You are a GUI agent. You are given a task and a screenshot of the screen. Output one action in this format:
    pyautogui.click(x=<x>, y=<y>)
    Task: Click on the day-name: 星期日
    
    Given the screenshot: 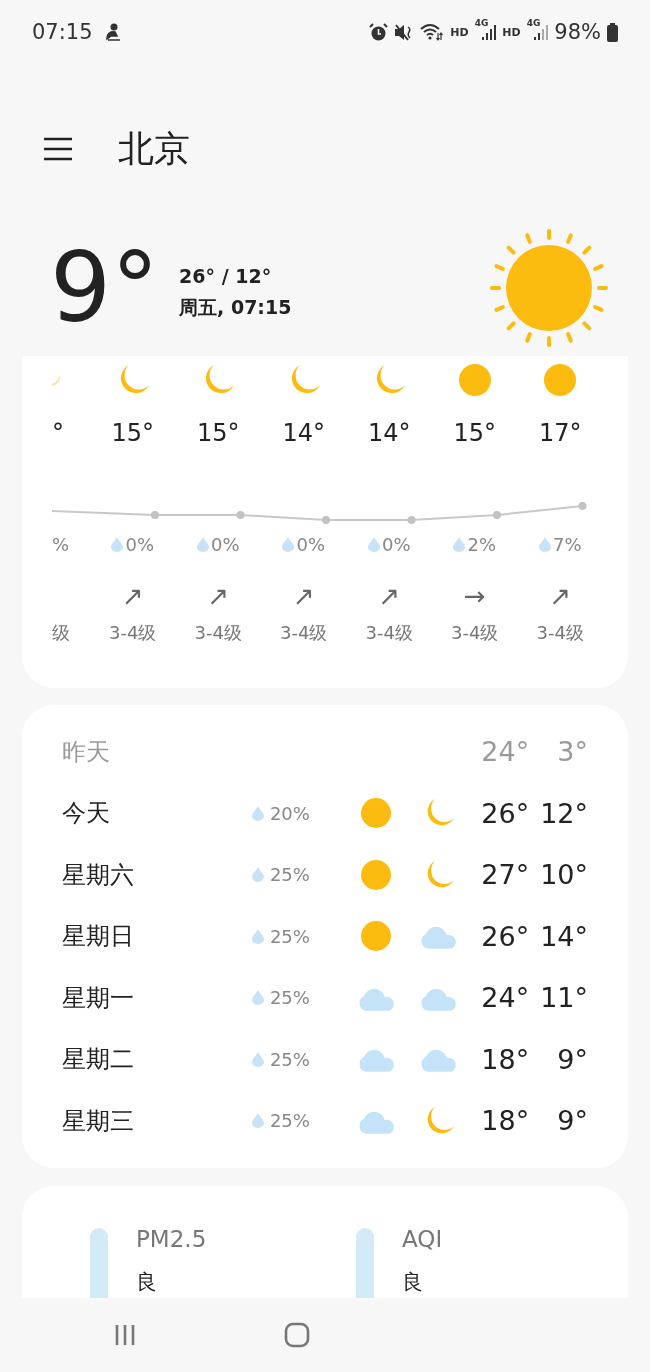 What is the action you would take?
    pyautogui.click(x=98, y=937)
    